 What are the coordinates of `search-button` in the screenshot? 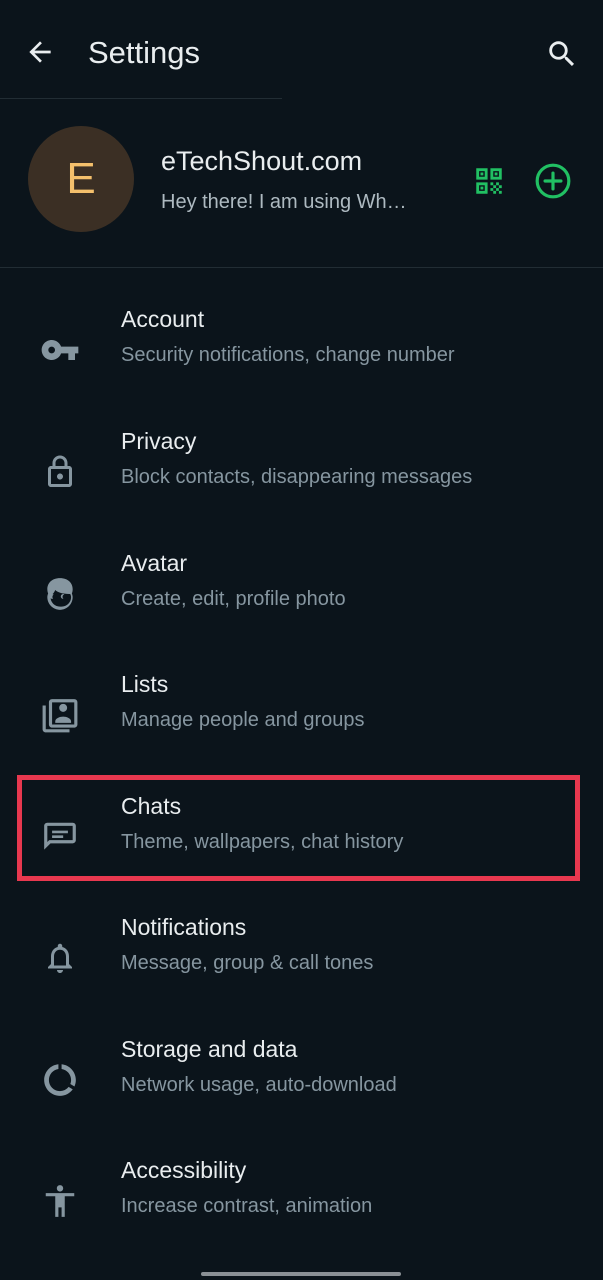 It's located at (562, 54).